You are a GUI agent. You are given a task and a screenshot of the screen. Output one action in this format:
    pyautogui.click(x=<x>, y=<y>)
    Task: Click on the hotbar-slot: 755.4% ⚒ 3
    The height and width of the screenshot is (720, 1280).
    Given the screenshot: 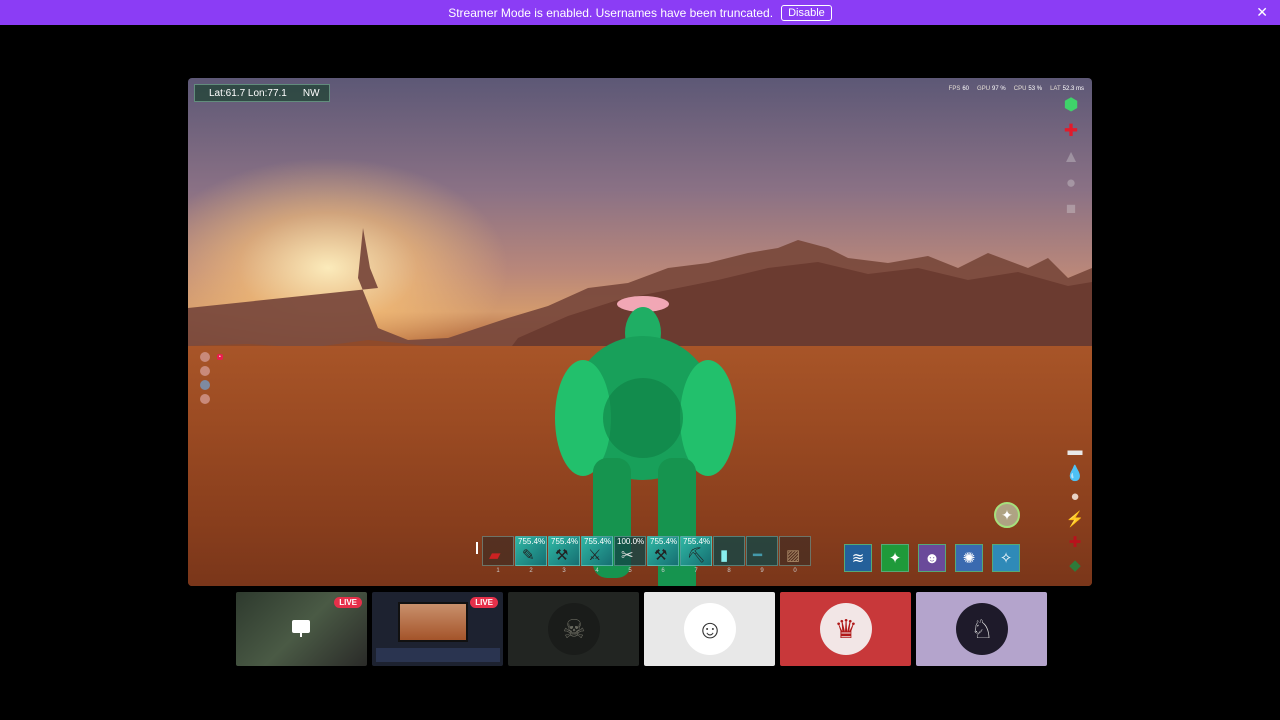 What is the action you would take?
    pyautogui.click(x=564, y=555)
    